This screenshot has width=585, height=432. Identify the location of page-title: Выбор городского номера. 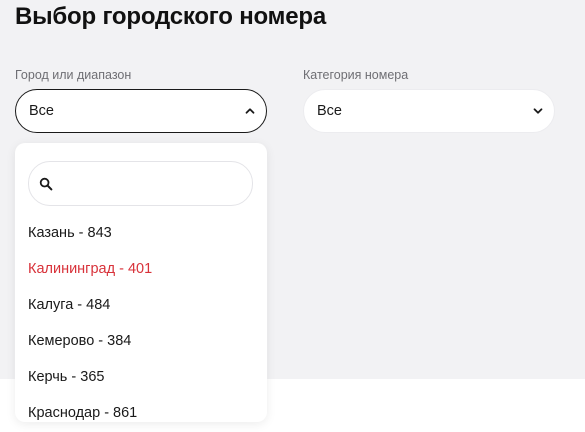
(170, 16).